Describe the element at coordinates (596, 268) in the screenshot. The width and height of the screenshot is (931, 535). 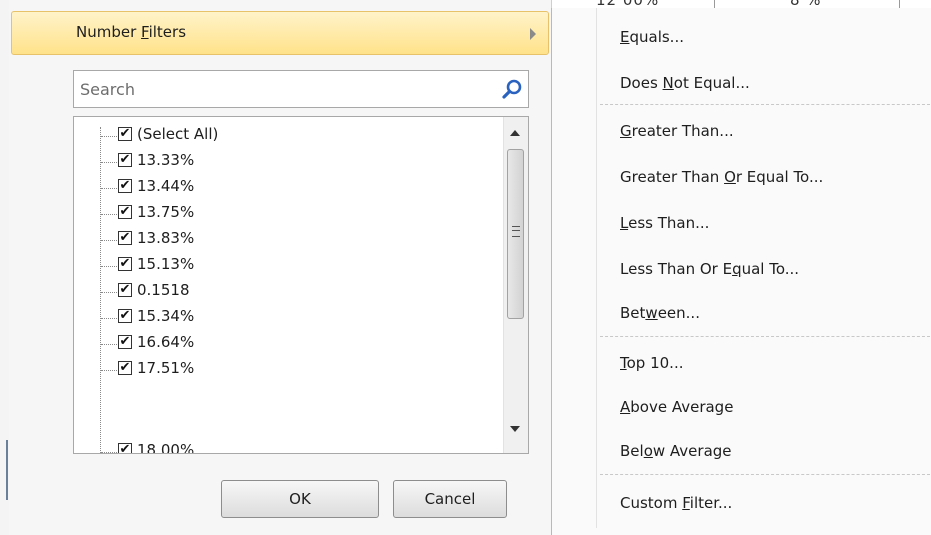
I see `menu-gutter` at that location.